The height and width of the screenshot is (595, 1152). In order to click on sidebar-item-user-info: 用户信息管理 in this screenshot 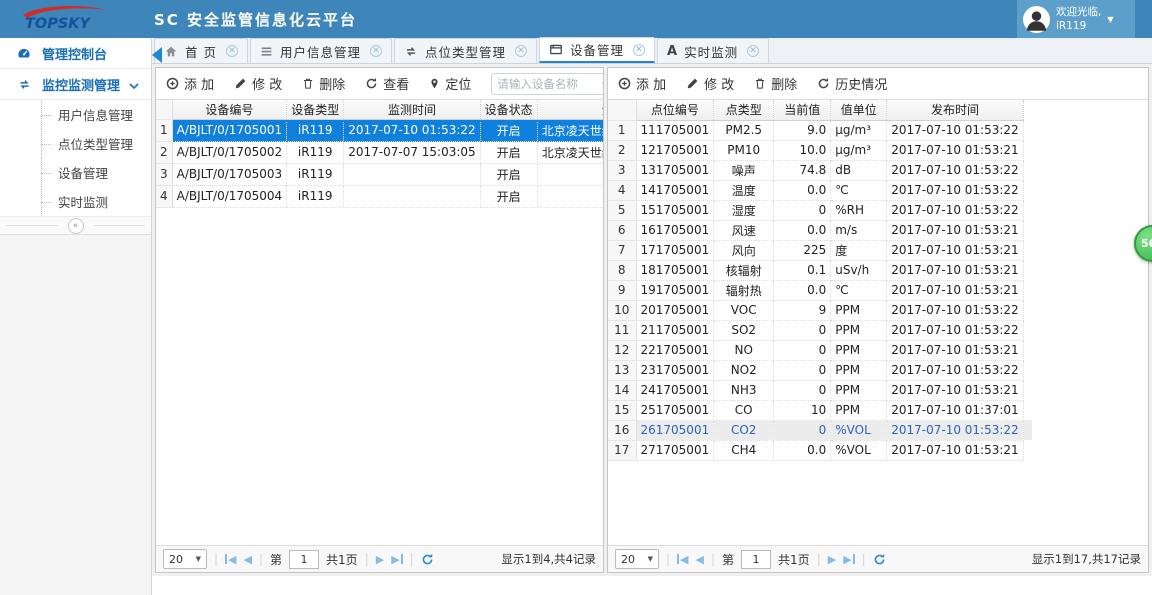, I will do `click(75, 114)`.